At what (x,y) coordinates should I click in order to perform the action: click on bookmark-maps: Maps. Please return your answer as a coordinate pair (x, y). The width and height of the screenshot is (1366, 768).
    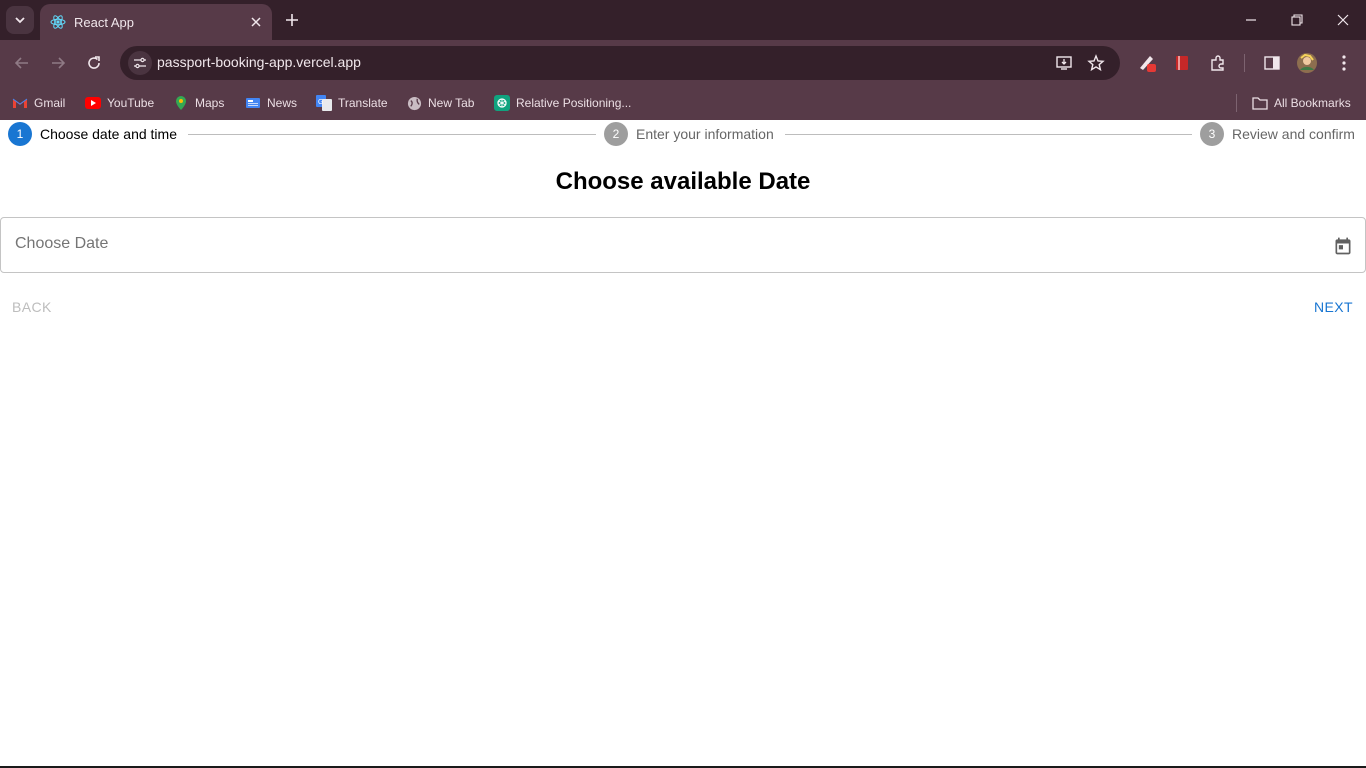
    Looking at the image, I should click on (198, 103).